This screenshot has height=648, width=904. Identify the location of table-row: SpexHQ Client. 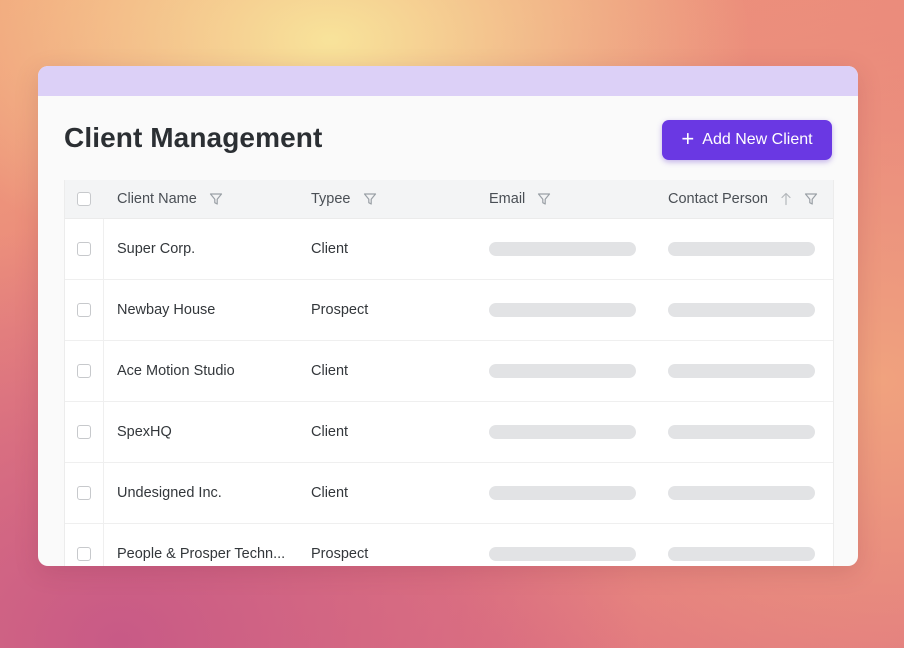
(449, 432).